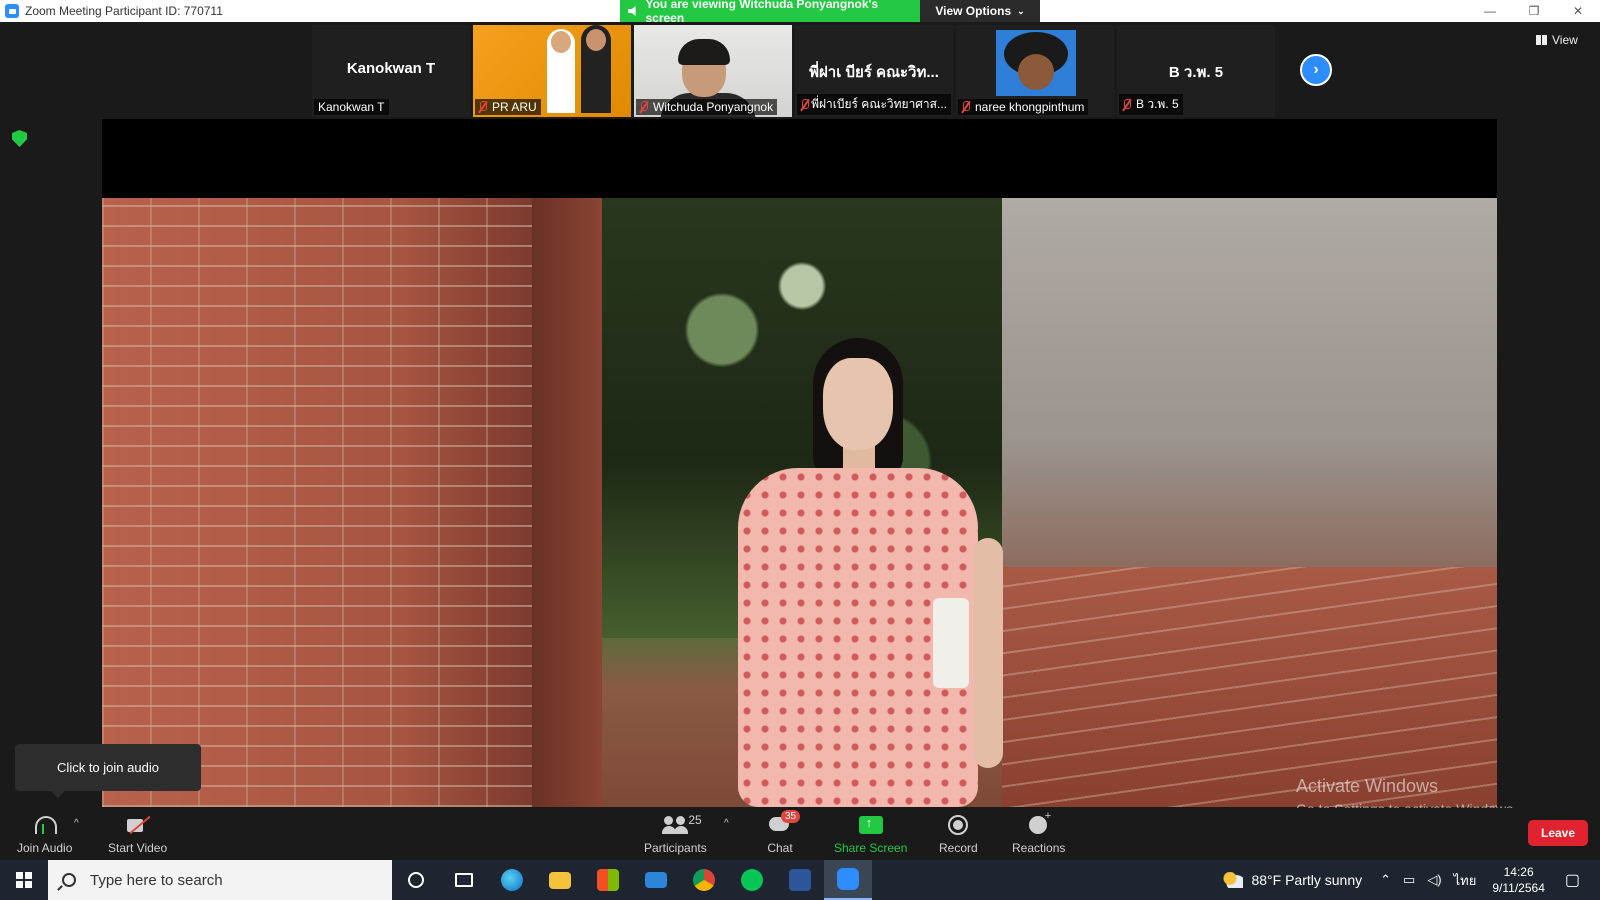 This screenshot has height=900, width=1600. I want to click on word-icon, so click(800, 880).